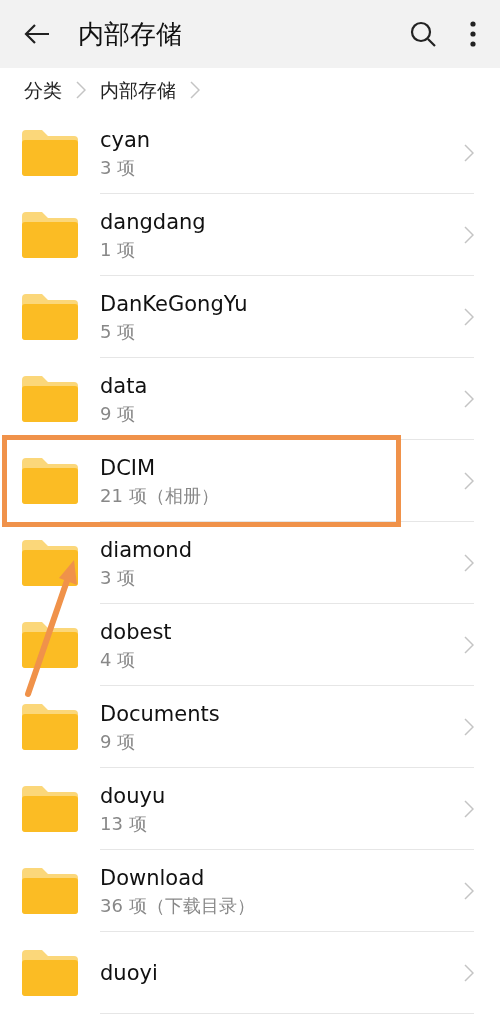 The width and height of the screenshot is (500, 1016). Describe the element at coordinates (250, 727) in the screenshot. I see `folder-row: Documents 9 项` at that location.